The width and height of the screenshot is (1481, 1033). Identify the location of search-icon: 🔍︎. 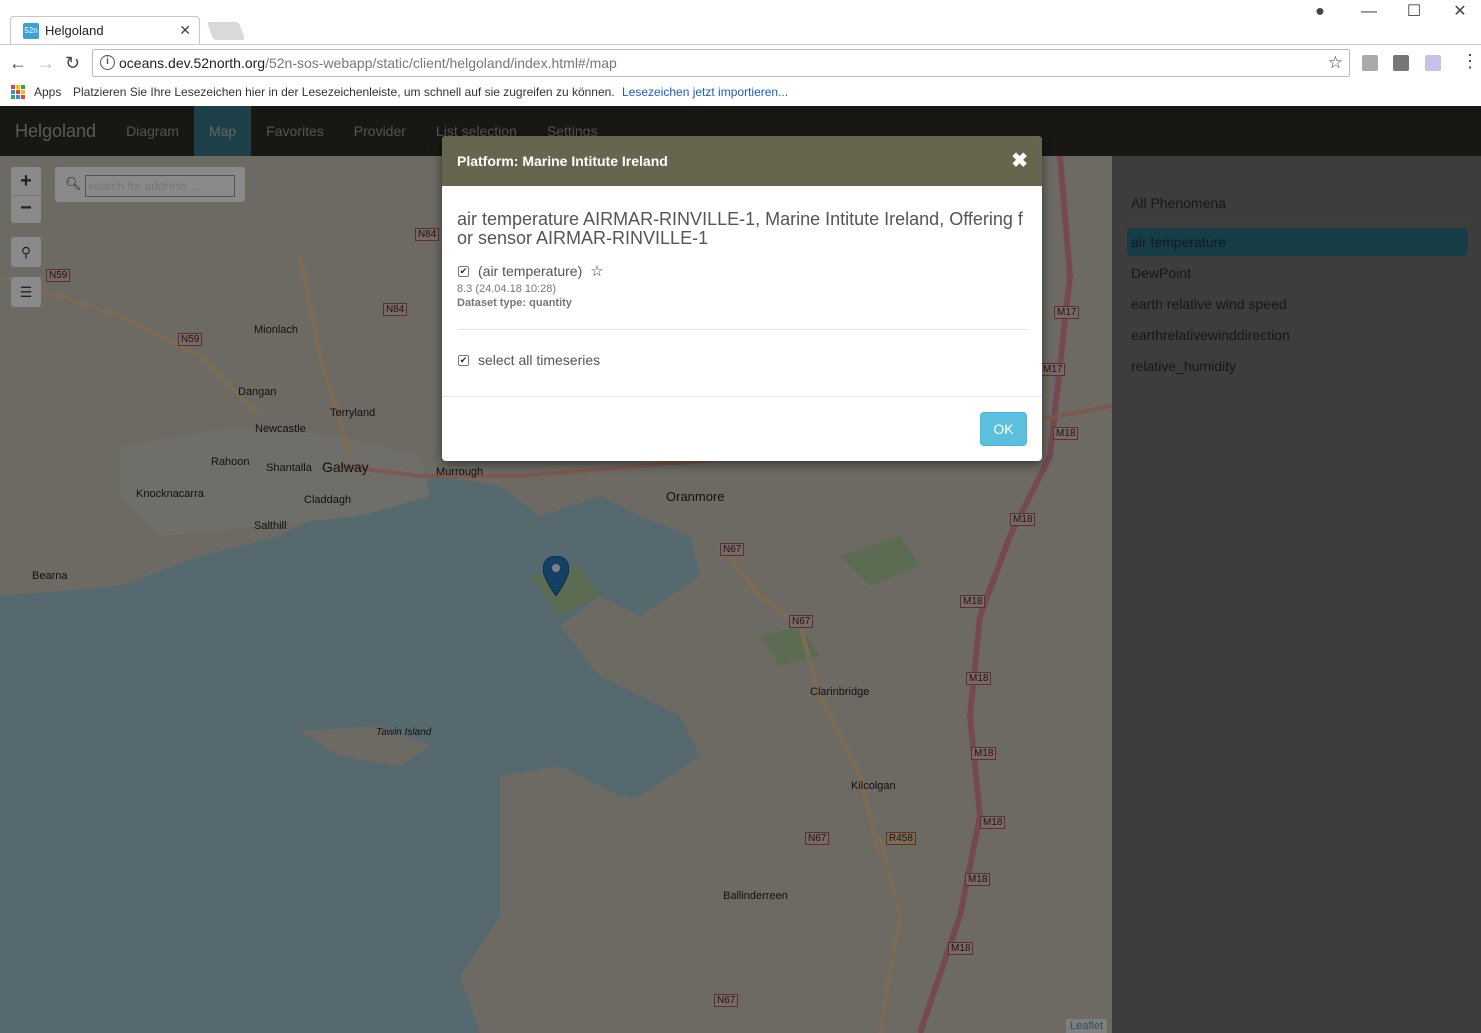
(73, 183).